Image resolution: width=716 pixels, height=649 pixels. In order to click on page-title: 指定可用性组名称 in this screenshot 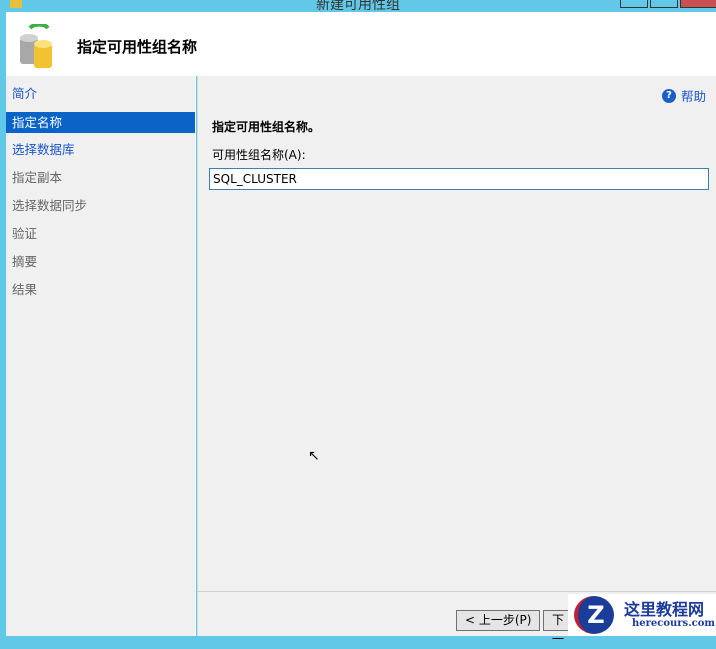, I will do `click(137, 47)`.